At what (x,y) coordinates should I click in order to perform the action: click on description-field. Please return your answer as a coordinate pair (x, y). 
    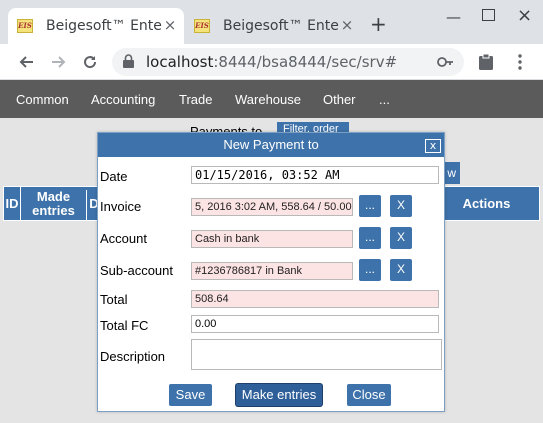
    Looking at the image, I should click on (316, 354).